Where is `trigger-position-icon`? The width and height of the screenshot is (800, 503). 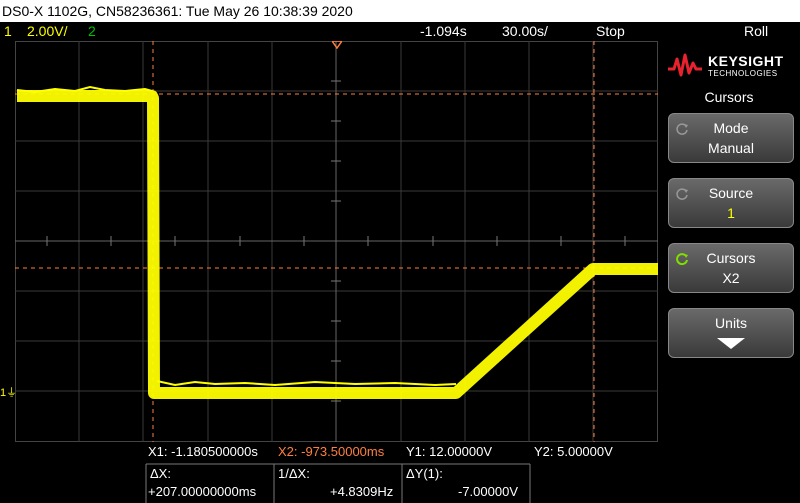
trigger-position-icon is located at coordinates (337, 45).